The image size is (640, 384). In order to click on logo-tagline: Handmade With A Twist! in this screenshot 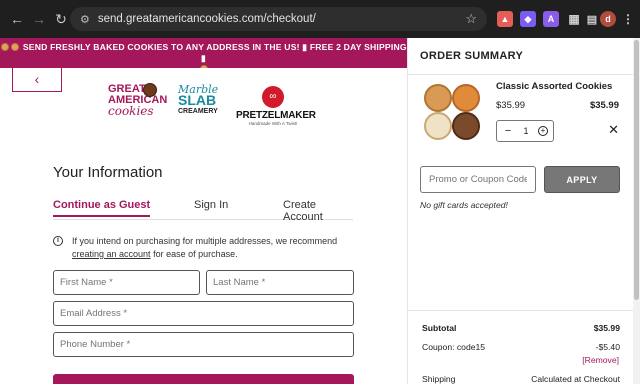, I will do `click(273, 123)`.